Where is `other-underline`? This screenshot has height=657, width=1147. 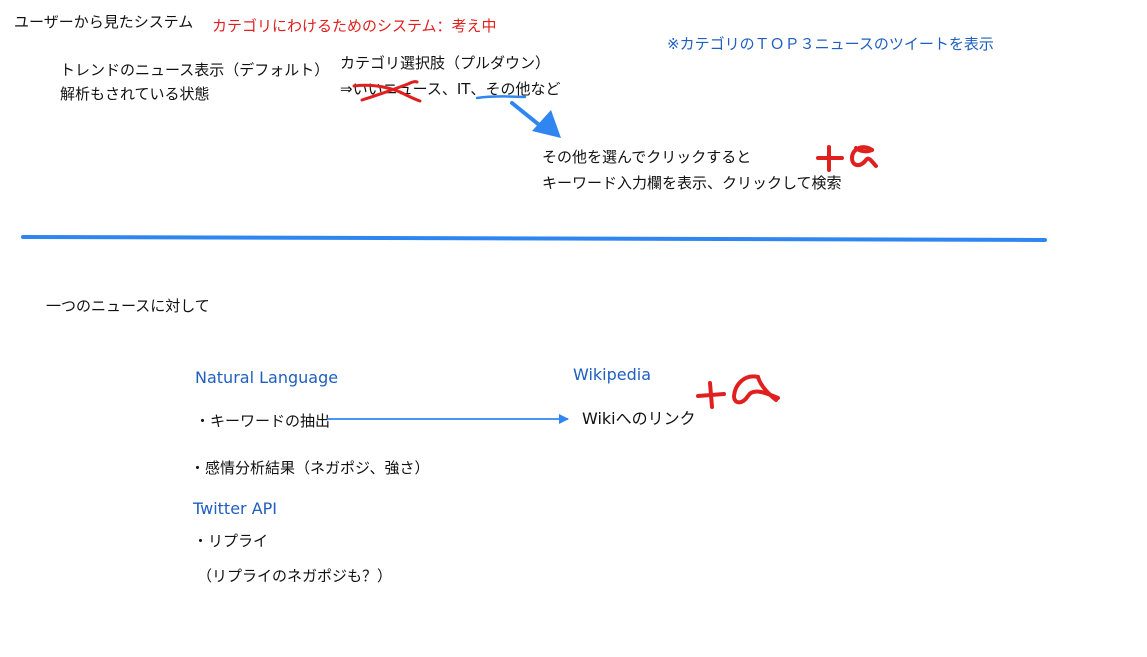 other-underline is located at coordinates (501, 97).